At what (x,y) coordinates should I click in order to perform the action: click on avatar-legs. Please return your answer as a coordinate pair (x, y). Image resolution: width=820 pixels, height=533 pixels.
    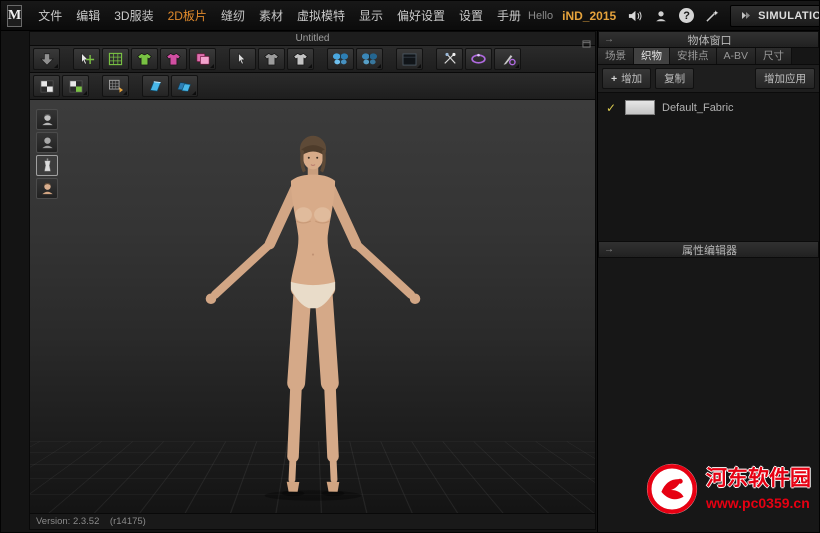
    Looking at the image, I should click on (312, 383).